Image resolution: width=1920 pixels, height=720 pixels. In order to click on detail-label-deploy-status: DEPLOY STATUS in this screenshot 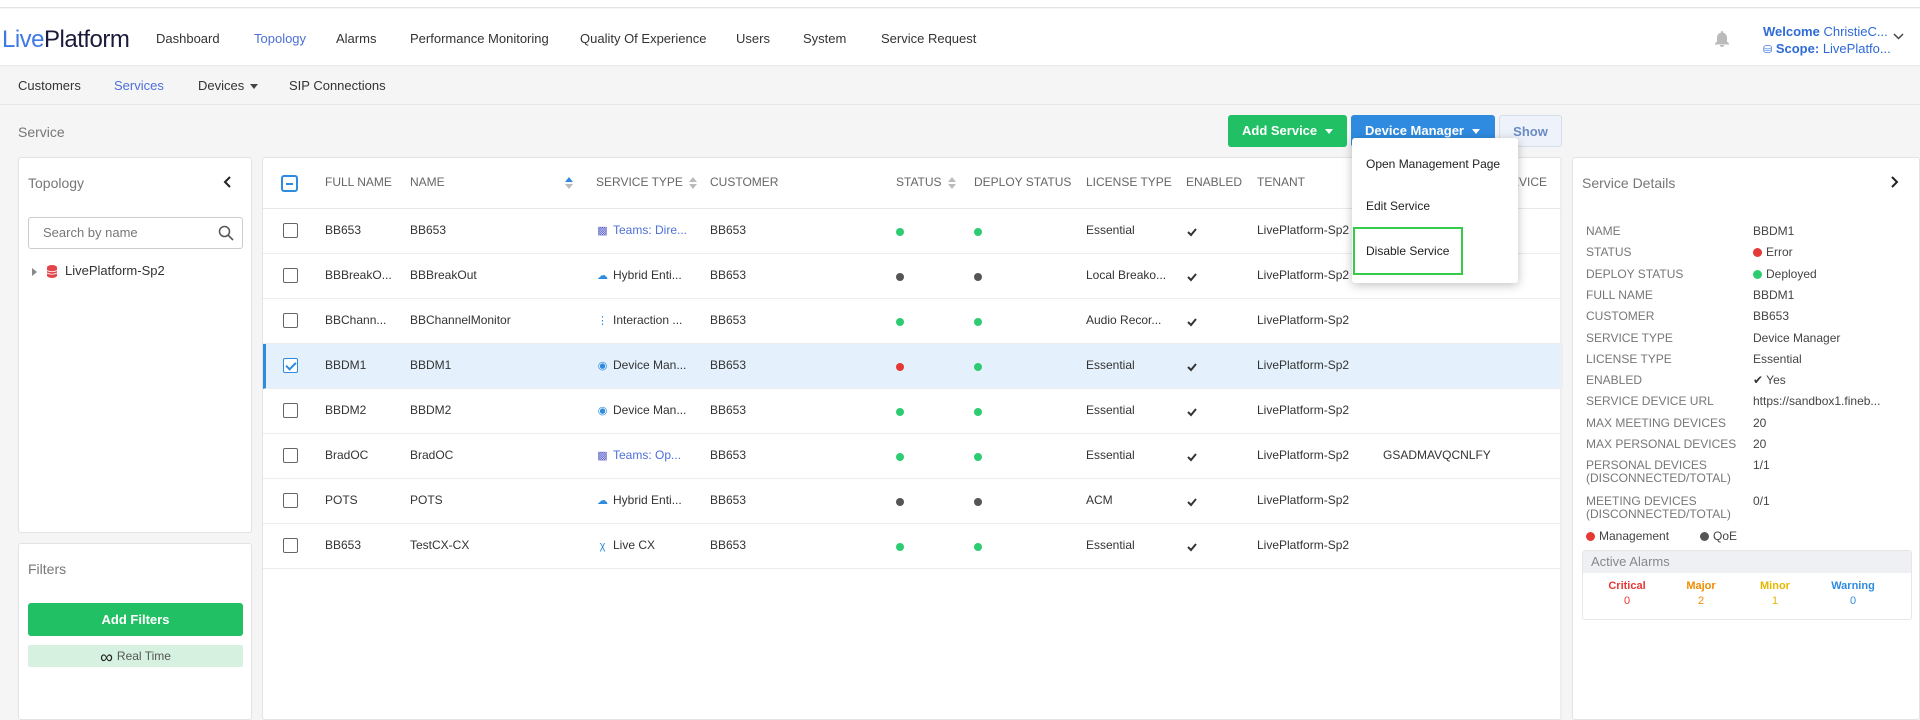, I will do `click(1634, 274)`.